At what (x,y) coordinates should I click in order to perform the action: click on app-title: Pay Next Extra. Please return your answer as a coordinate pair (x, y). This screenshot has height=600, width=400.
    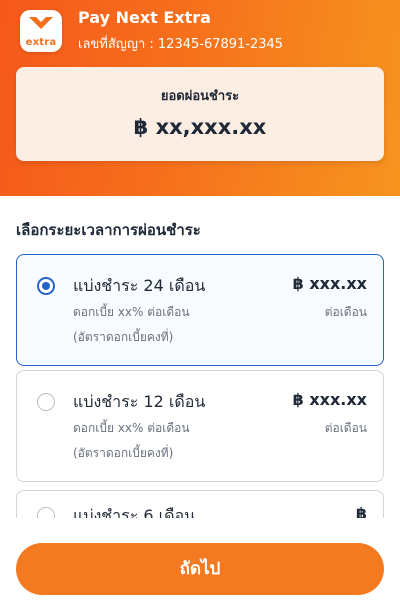
    Looking at the image, I should click on (144, 17).